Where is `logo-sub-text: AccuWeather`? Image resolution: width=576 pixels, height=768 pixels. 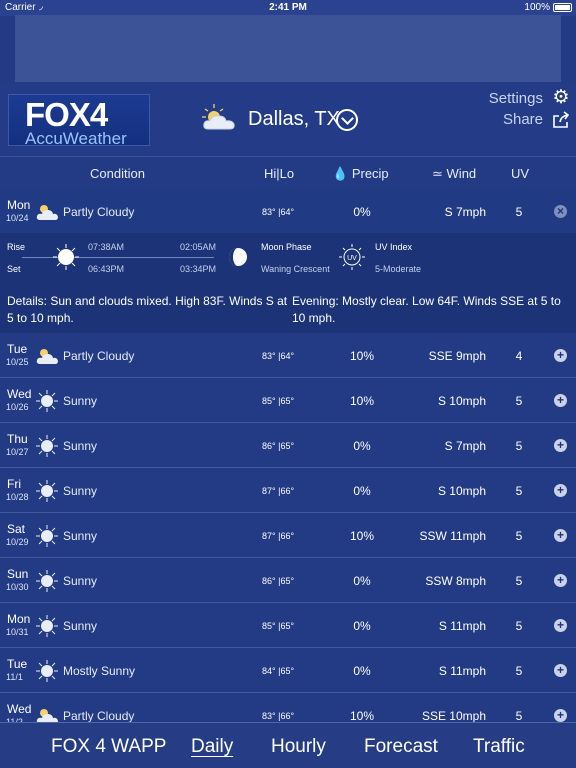
logo-sub-text: AccuWeather is located at coordinates (76, 138).